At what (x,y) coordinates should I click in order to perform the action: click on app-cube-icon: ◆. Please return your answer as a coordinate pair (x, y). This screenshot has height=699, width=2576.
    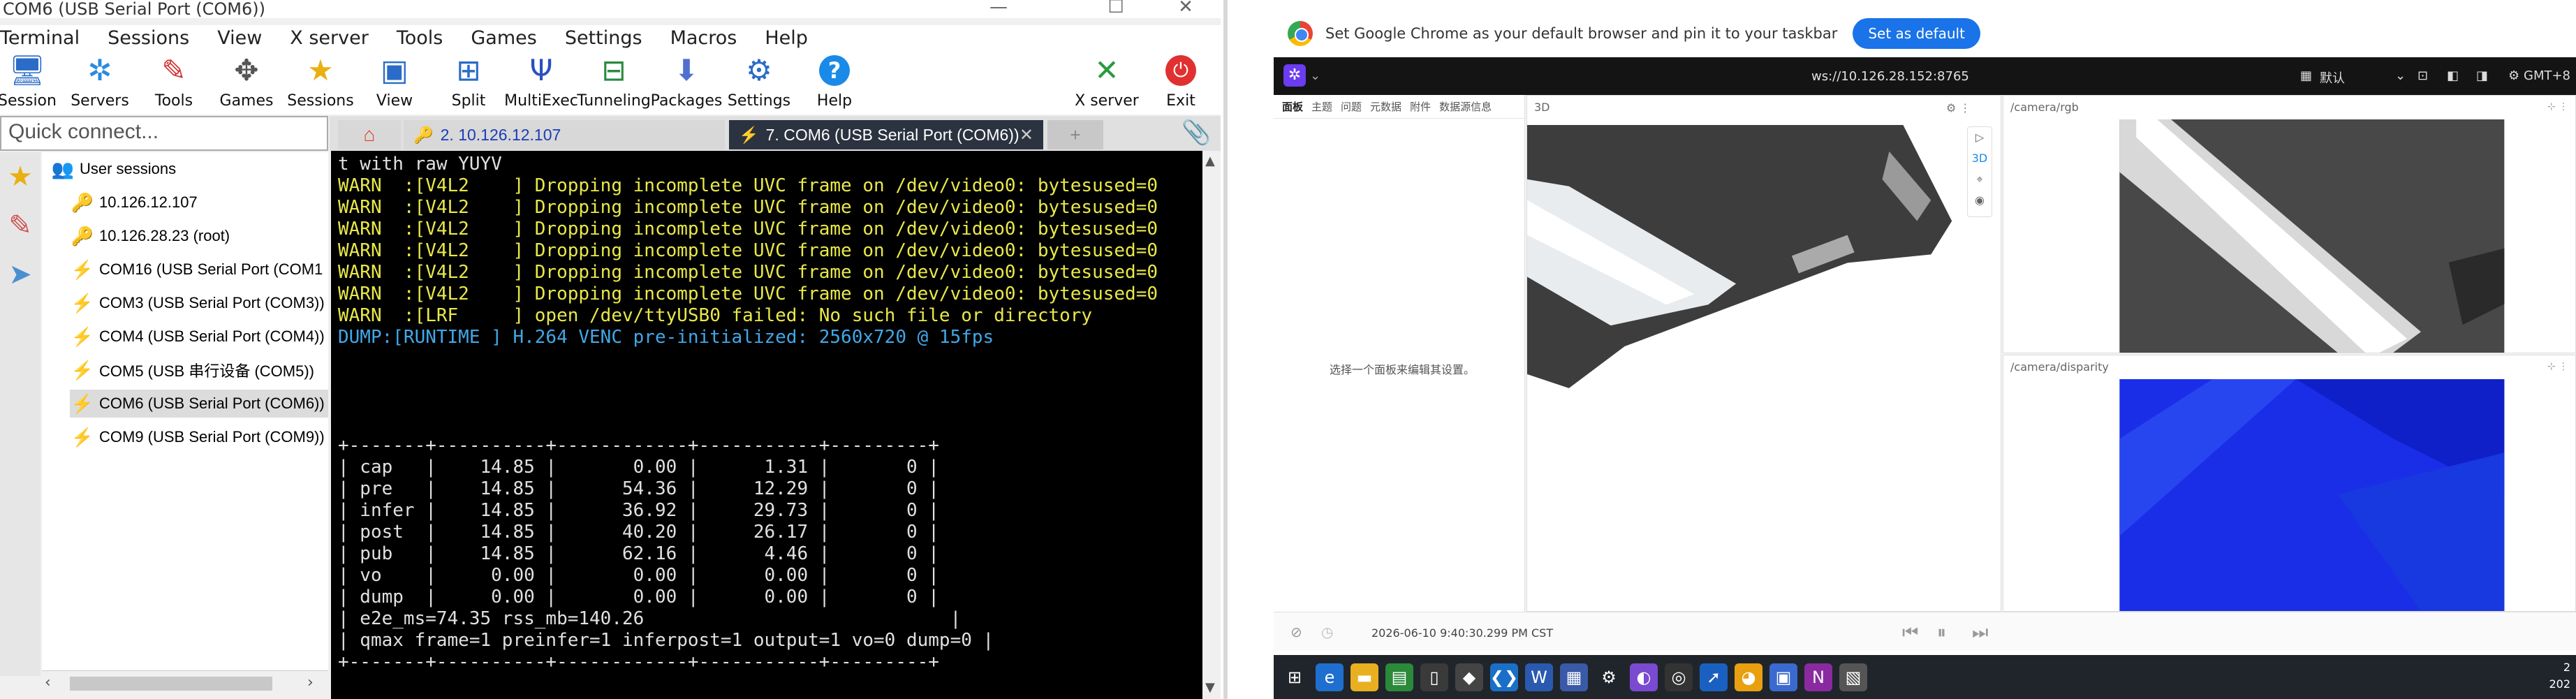
    Looking at the image, I should click on (1469, 677).